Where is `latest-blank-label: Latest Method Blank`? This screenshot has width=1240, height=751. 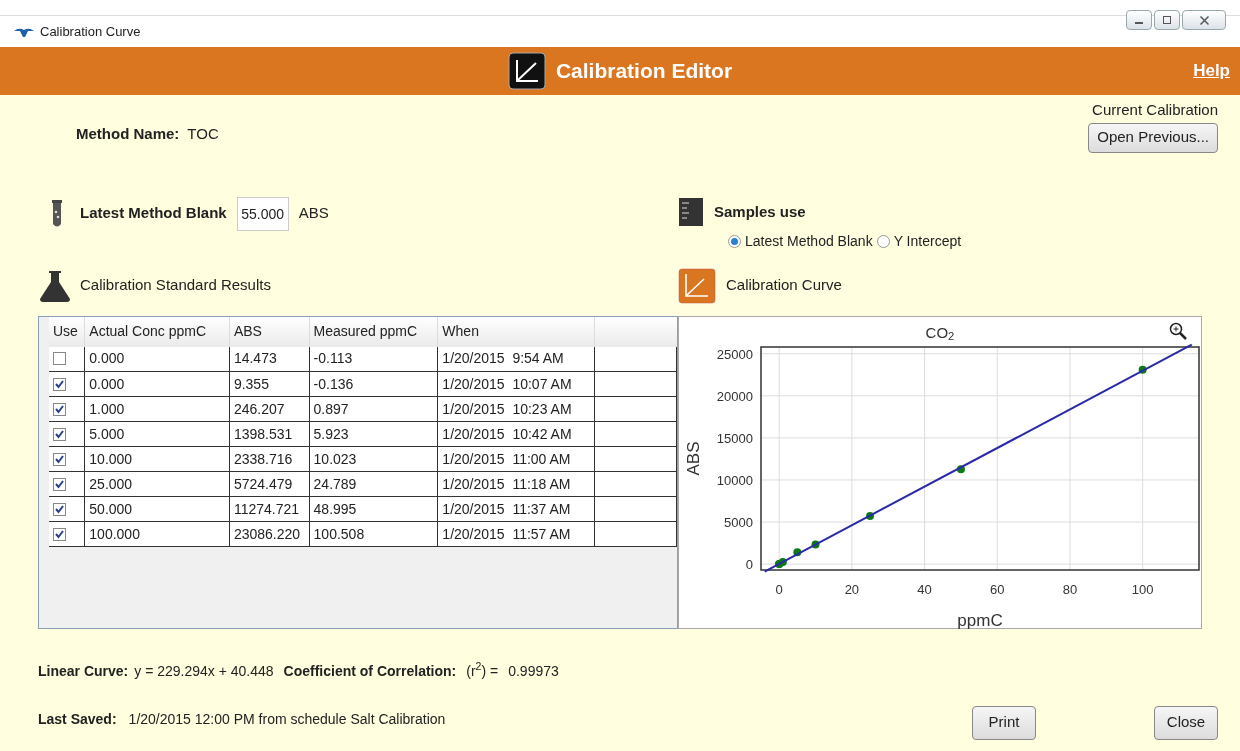 latest-blank-label: Latest Method Blank is located at coordinates (153, 213).